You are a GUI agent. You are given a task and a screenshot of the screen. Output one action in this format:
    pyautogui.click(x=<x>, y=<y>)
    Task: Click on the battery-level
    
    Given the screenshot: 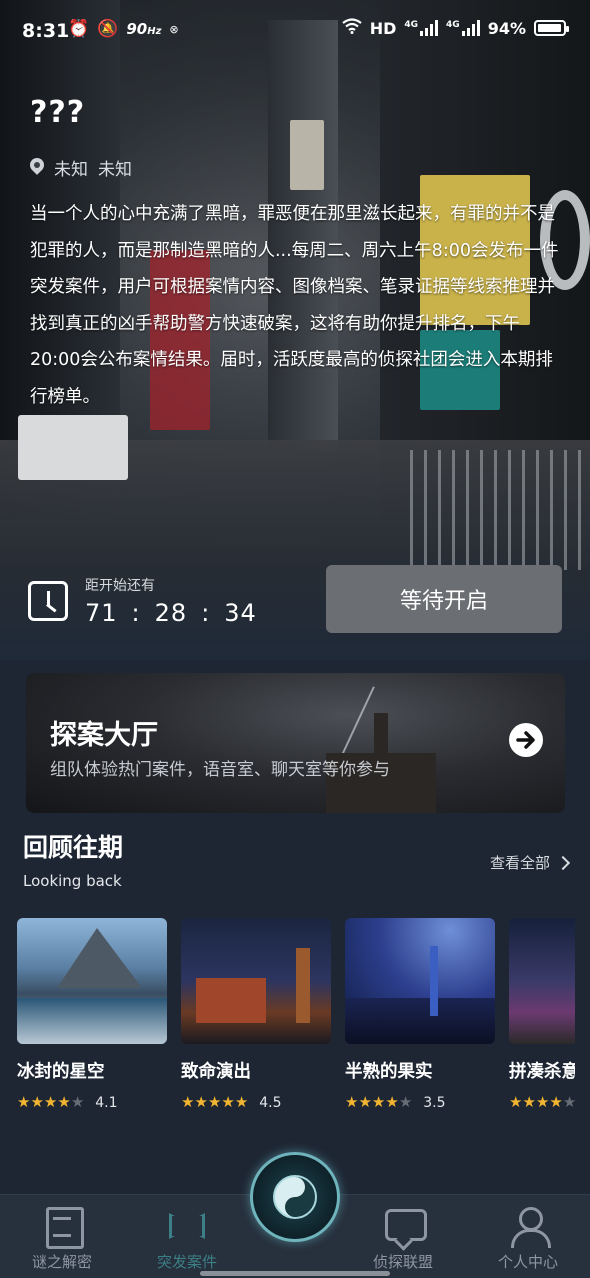 What is the action you would take?
    pyautogui.click(x=549, y=28)
    